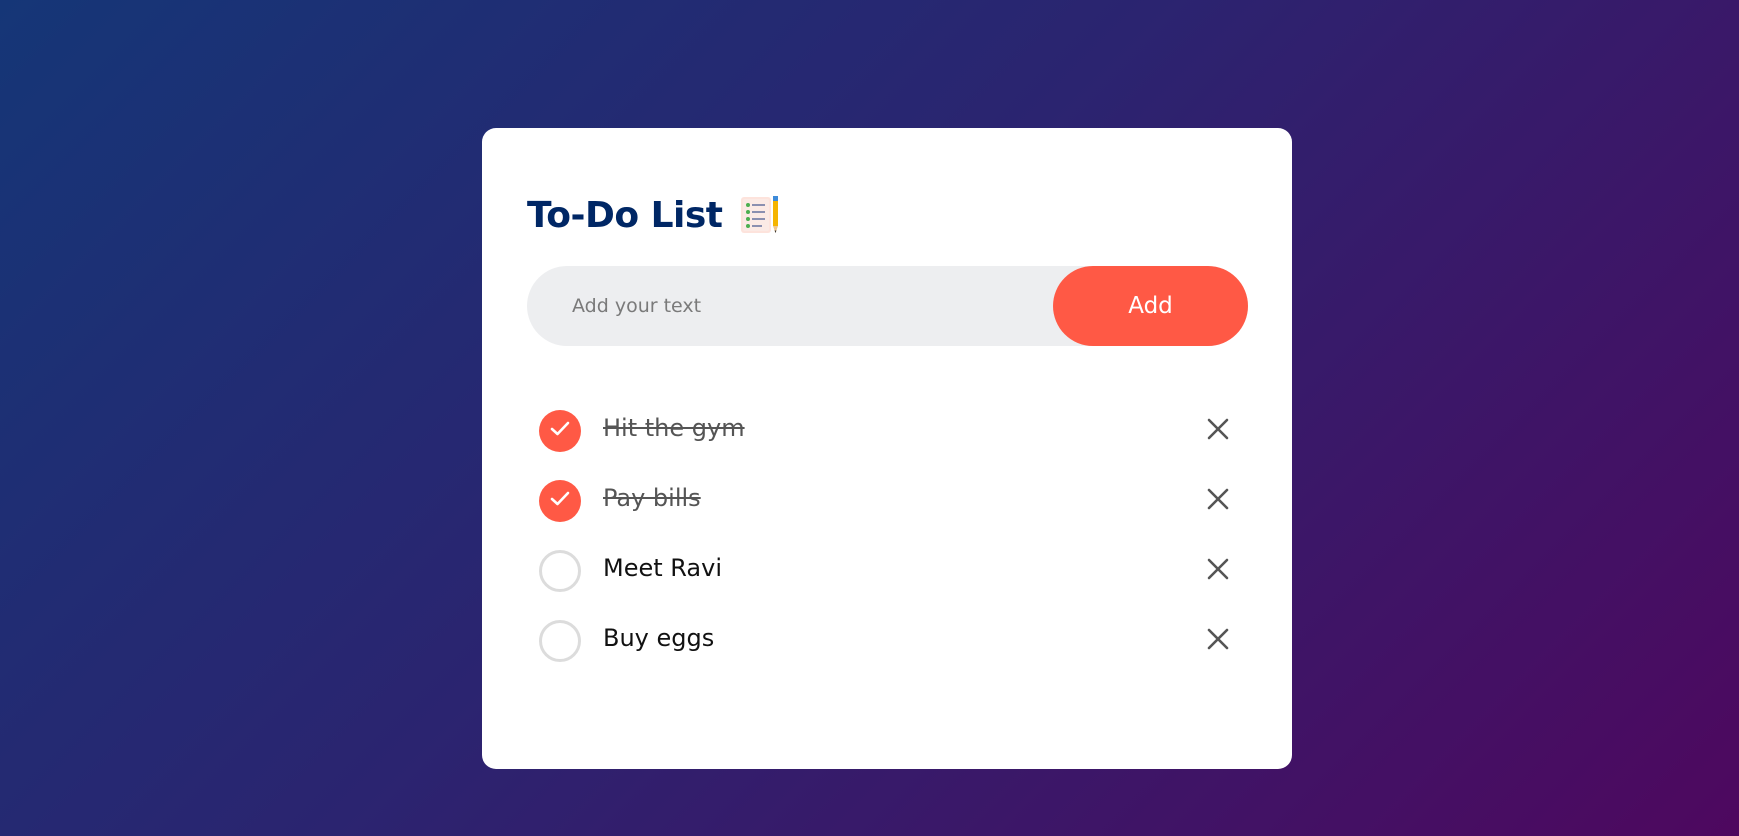 The width and height of the screenshot is (1739, 836). Describe the element at coordinates (674, 428) in the screenshot. I see `task-text: Hit the gym` at that location.